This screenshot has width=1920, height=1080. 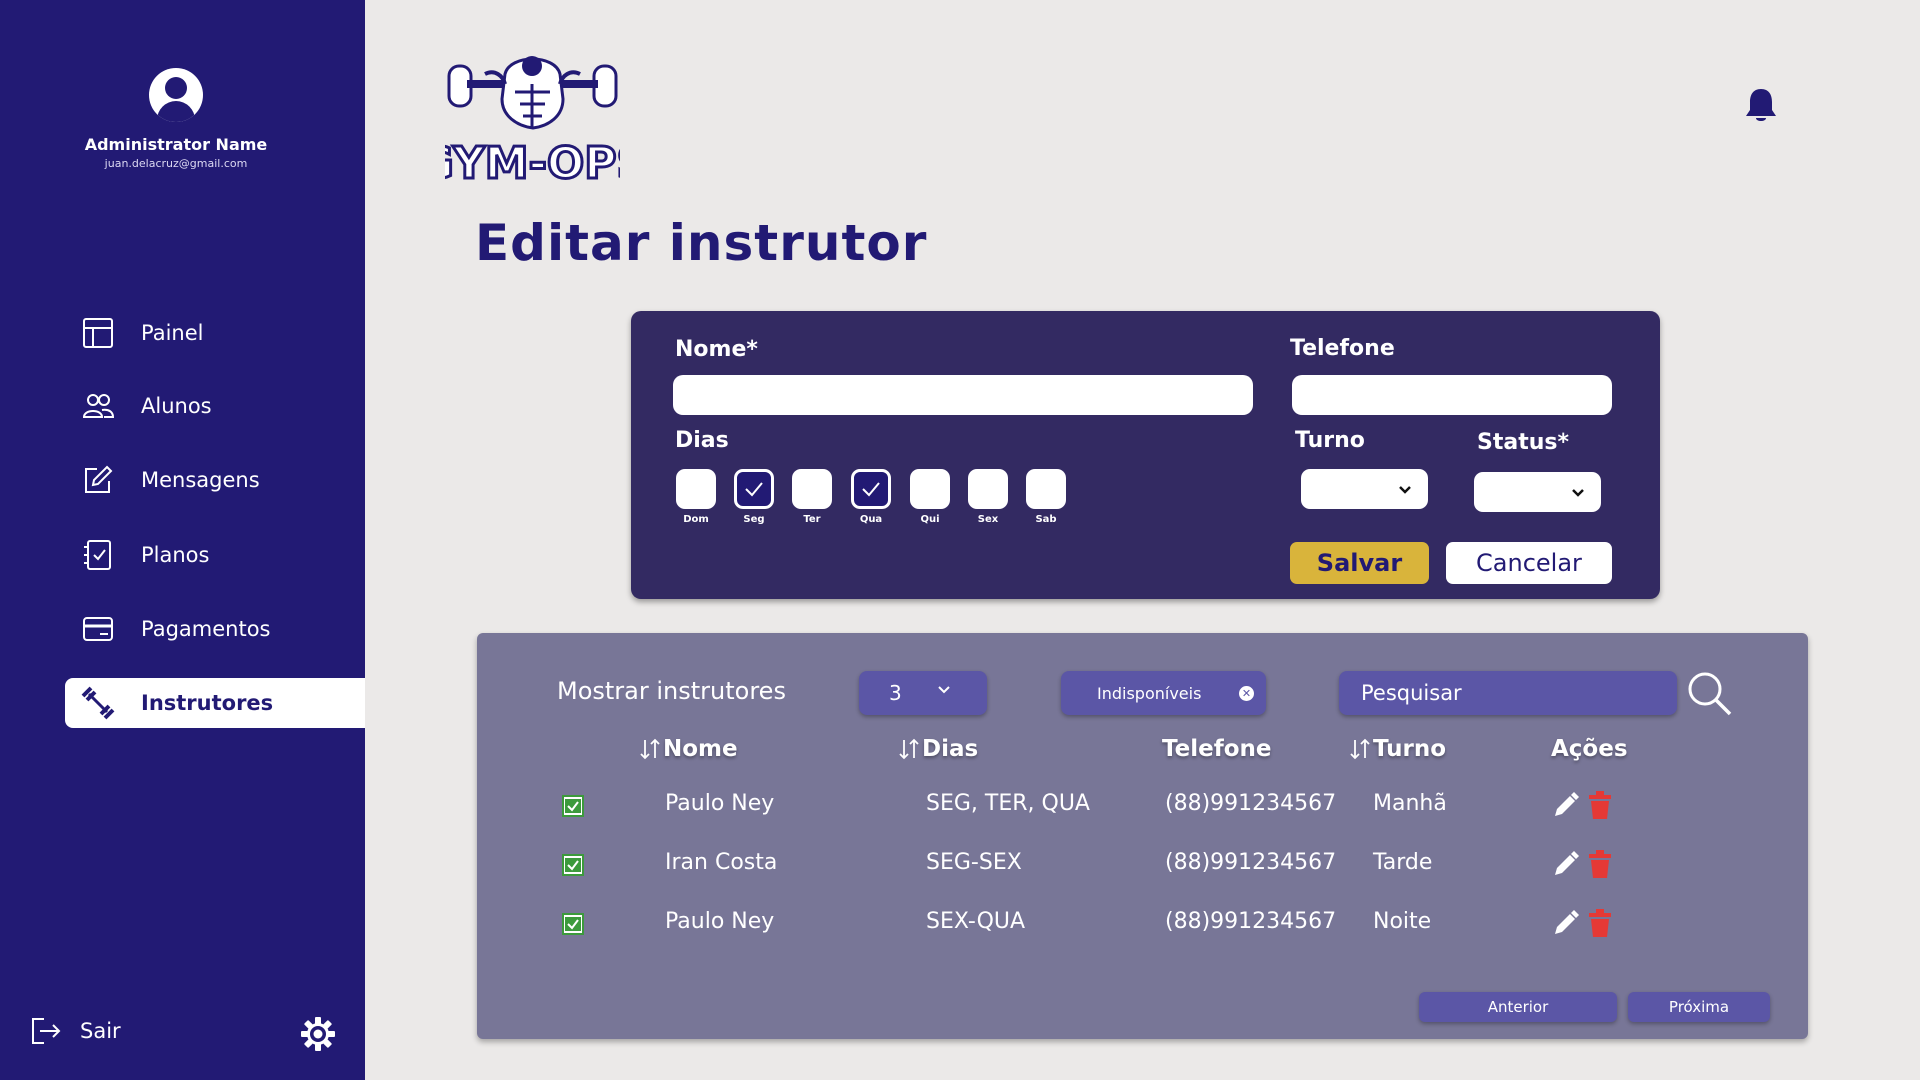 I want to click on day-checkbox-seg, so click(x=754, y=489).